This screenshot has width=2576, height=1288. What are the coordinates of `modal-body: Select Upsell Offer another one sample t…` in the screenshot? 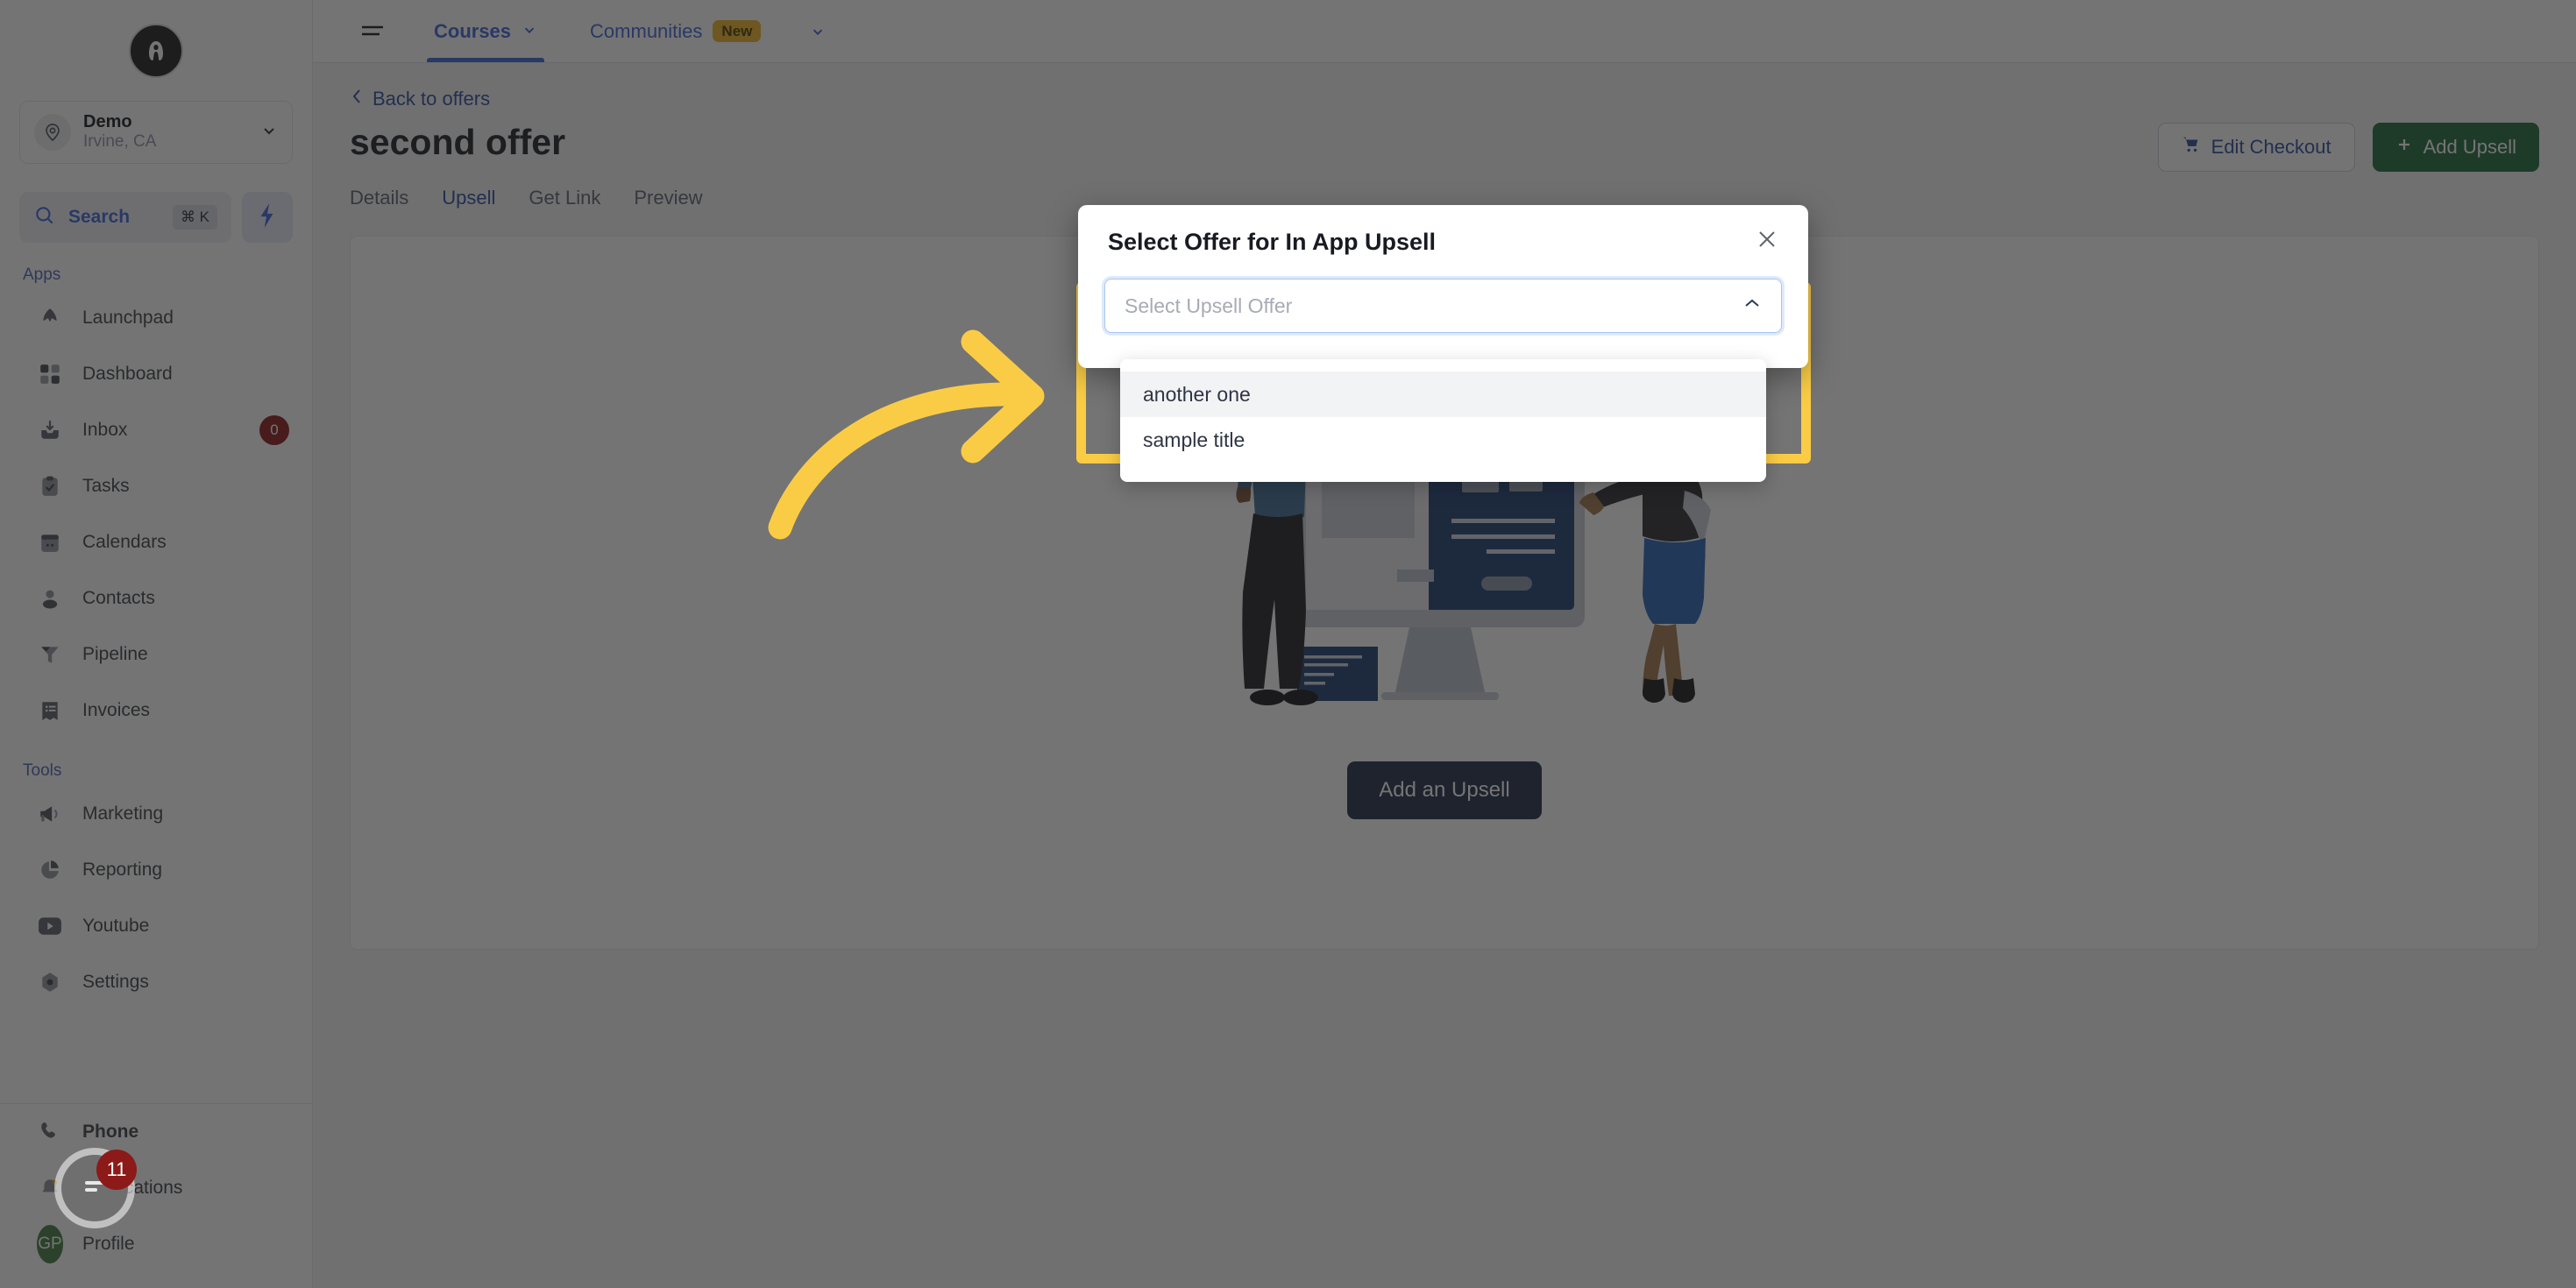 It's located at (1443, 380).